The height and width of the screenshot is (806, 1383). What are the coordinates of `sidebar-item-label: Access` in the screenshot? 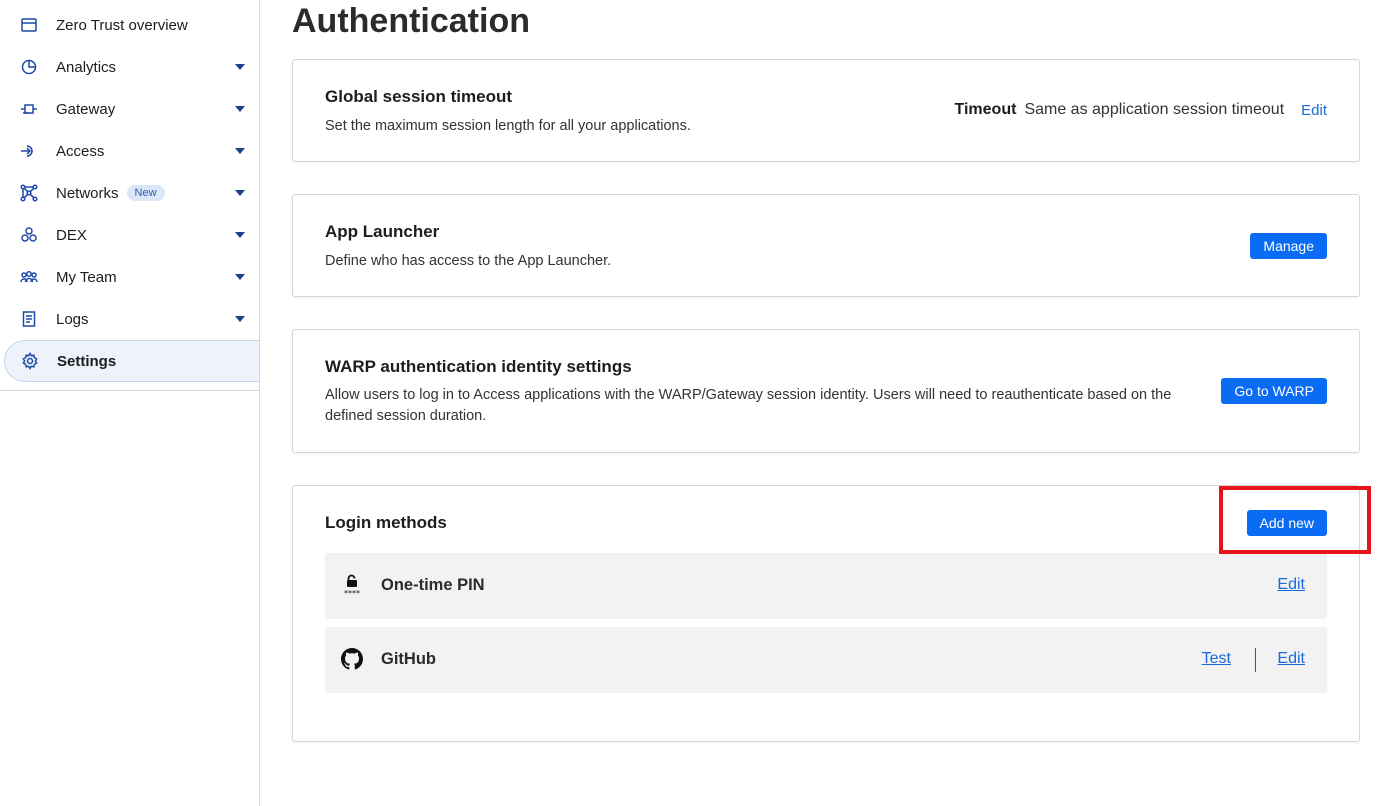 It's located at (80, 151).